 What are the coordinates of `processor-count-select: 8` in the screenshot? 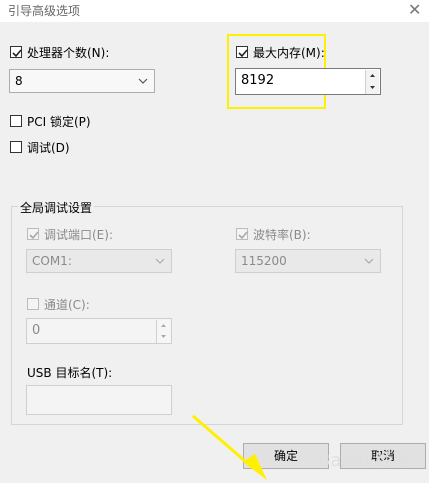 It's located at (82, 81).